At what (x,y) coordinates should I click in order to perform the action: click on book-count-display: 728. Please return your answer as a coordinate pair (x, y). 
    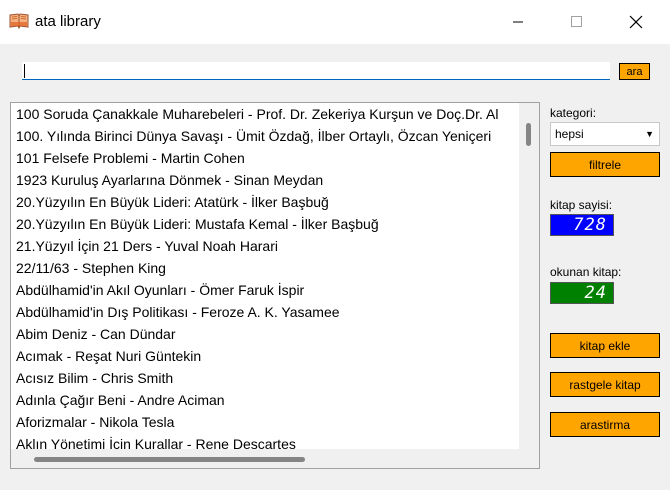
    Looking at the image, I should click on (582, 225).